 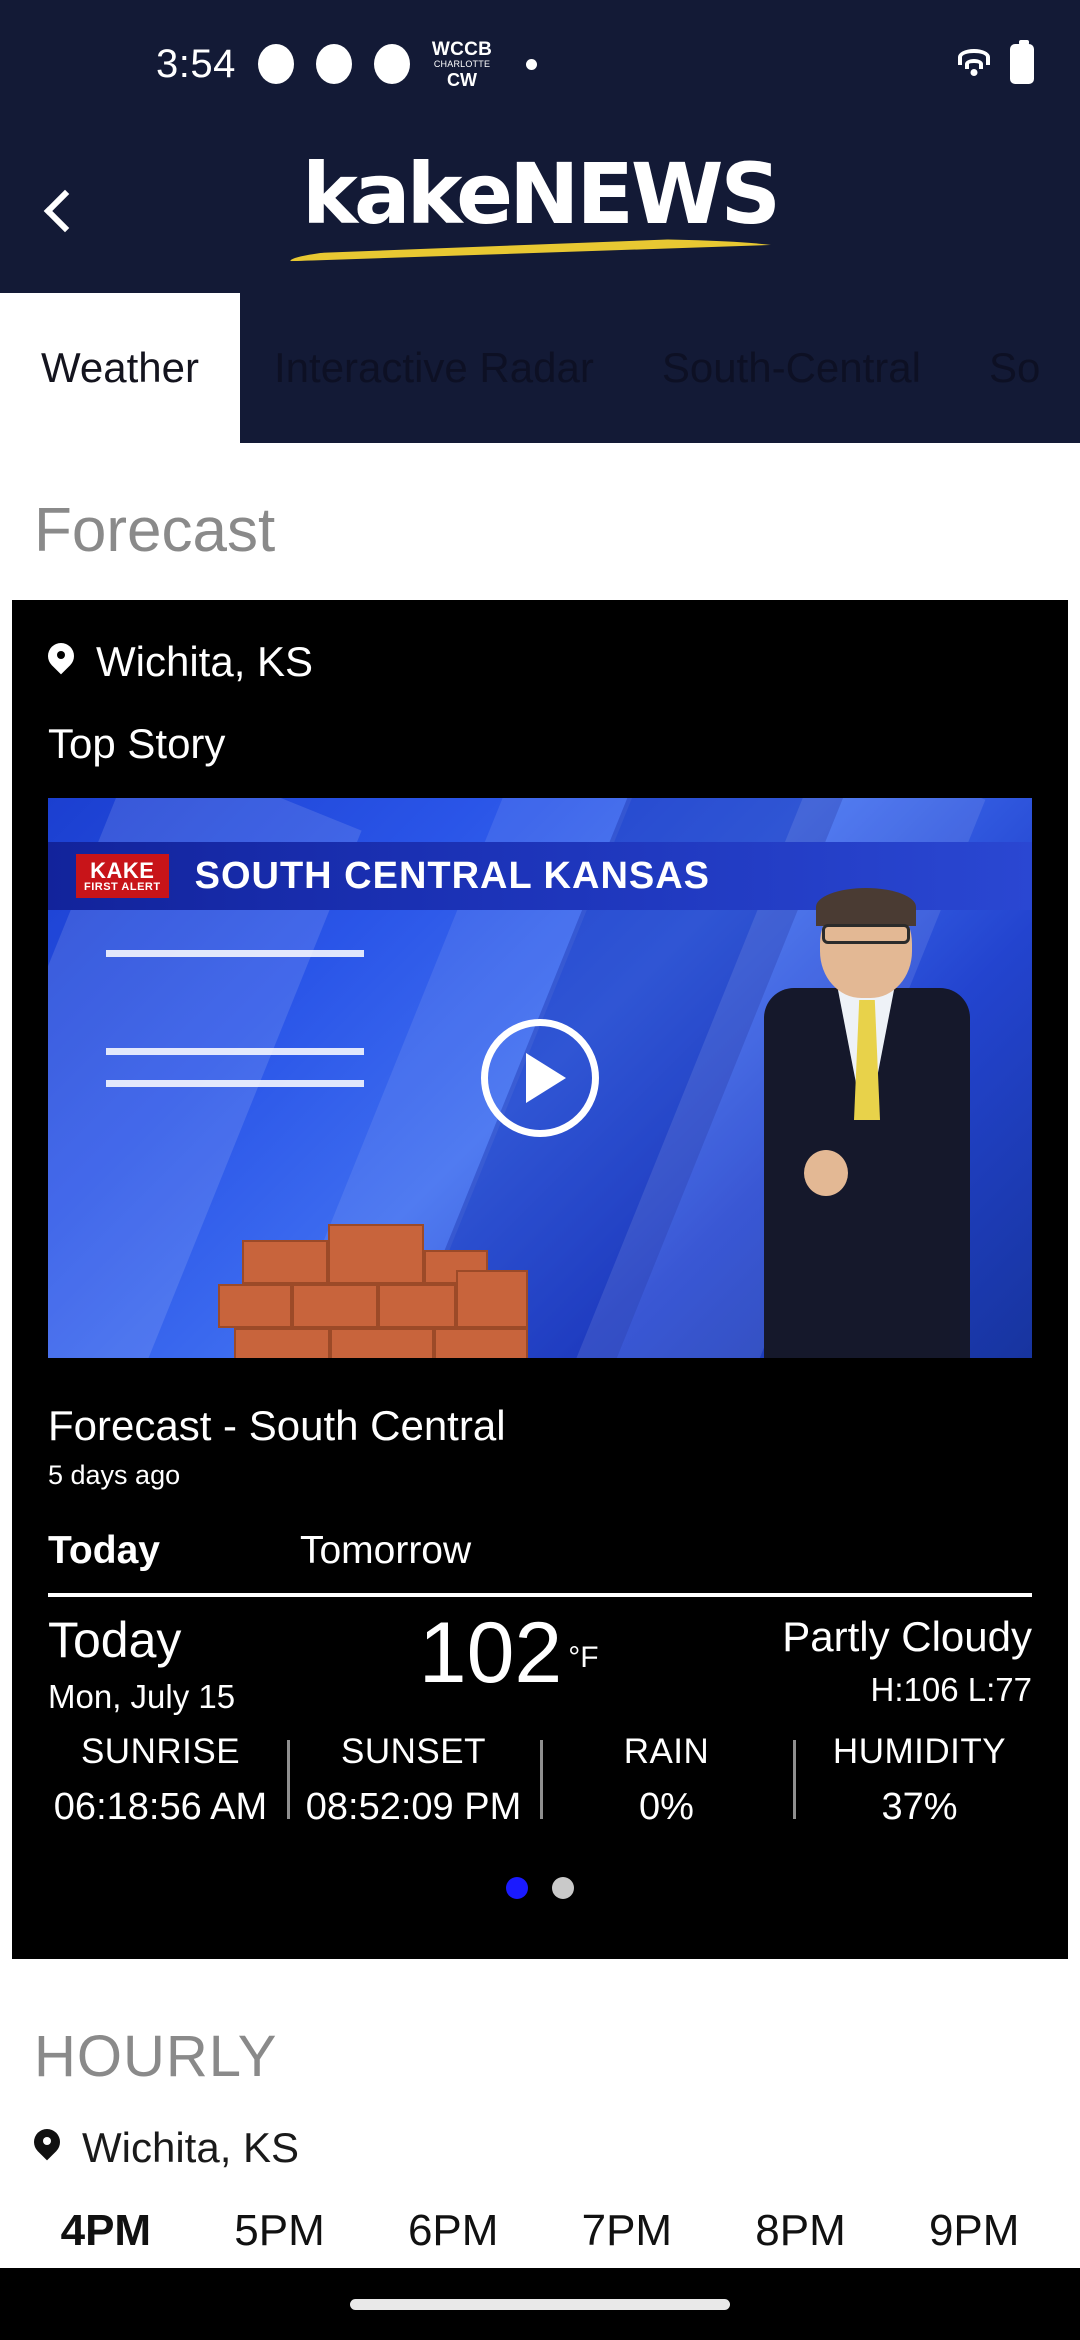 What do you see at coordinates (160, 1780) in the screenshot?
I see `metric-sunrise: SUNRISE 06:18:56 AM` at bounding box center [160, 1780].